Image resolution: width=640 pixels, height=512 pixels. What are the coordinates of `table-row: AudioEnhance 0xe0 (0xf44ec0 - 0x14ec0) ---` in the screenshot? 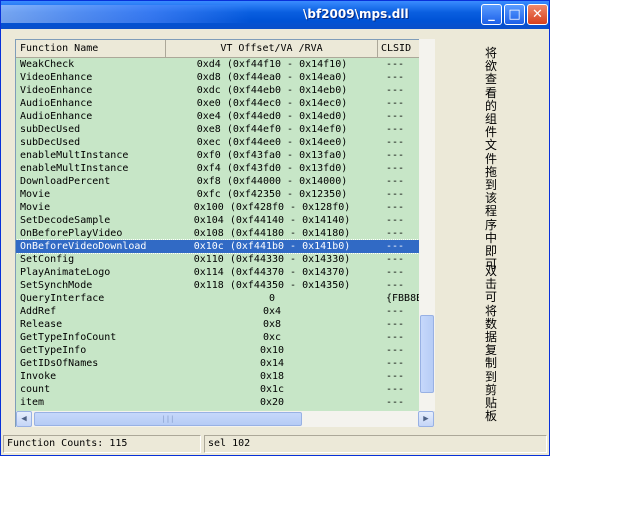 It's located at (224, 103).